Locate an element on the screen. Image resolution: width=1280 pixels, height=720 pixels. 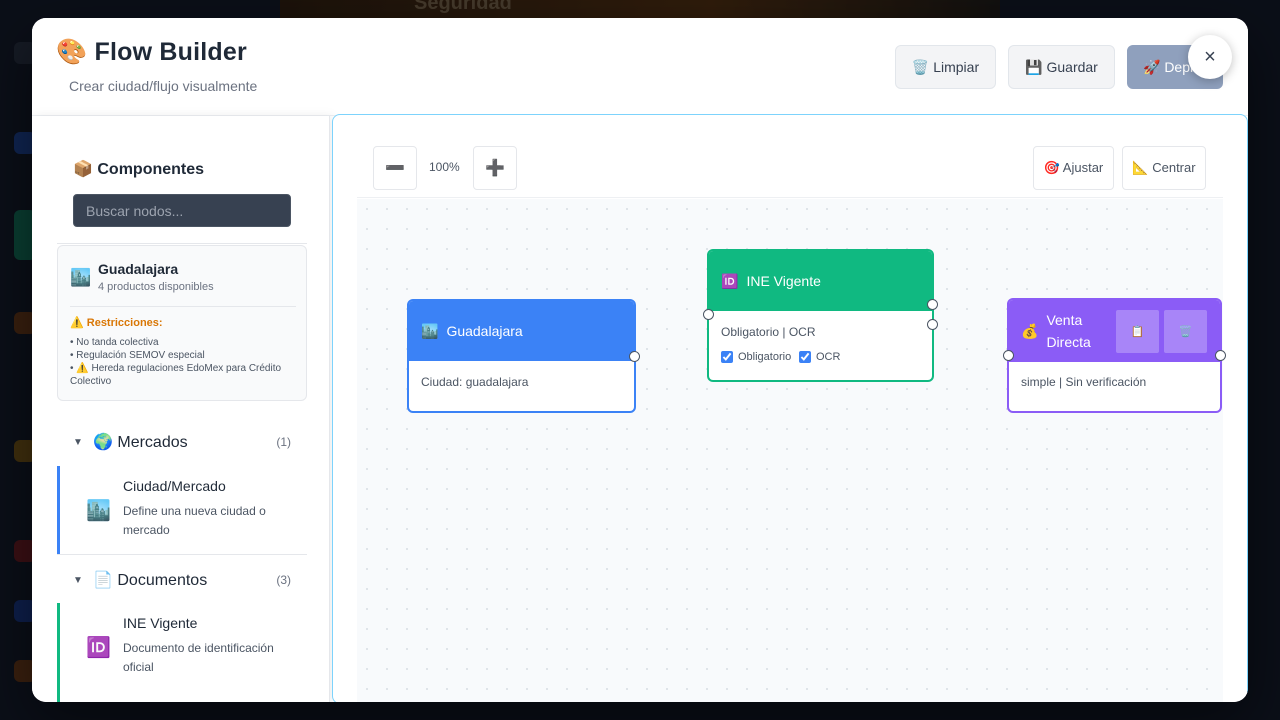
category-count: (3) is located at coordinates (283, 580).